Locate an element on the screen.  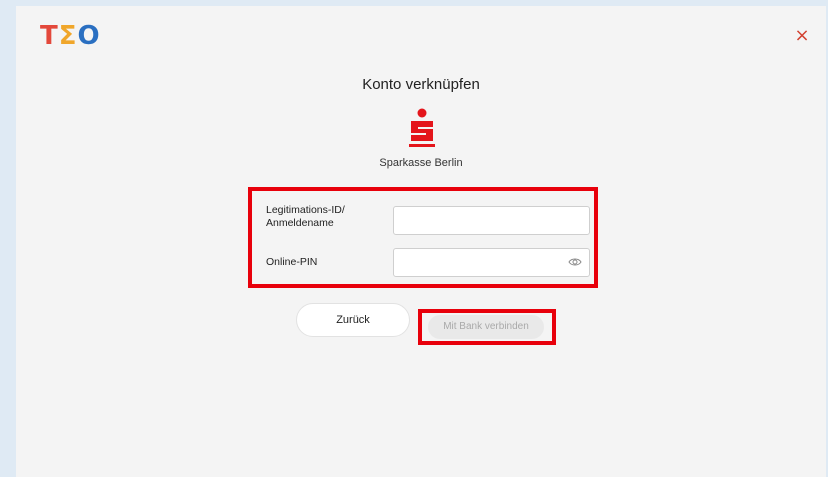
logo-letter-o: O is located at coordinates (89, 36).